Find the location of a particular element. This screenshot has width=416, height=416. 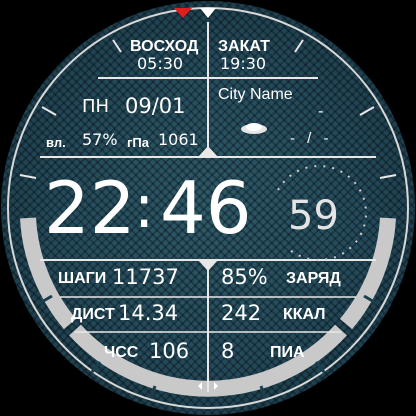

sunrise-label: ВОСХОД is located at coordinates (164, 46).